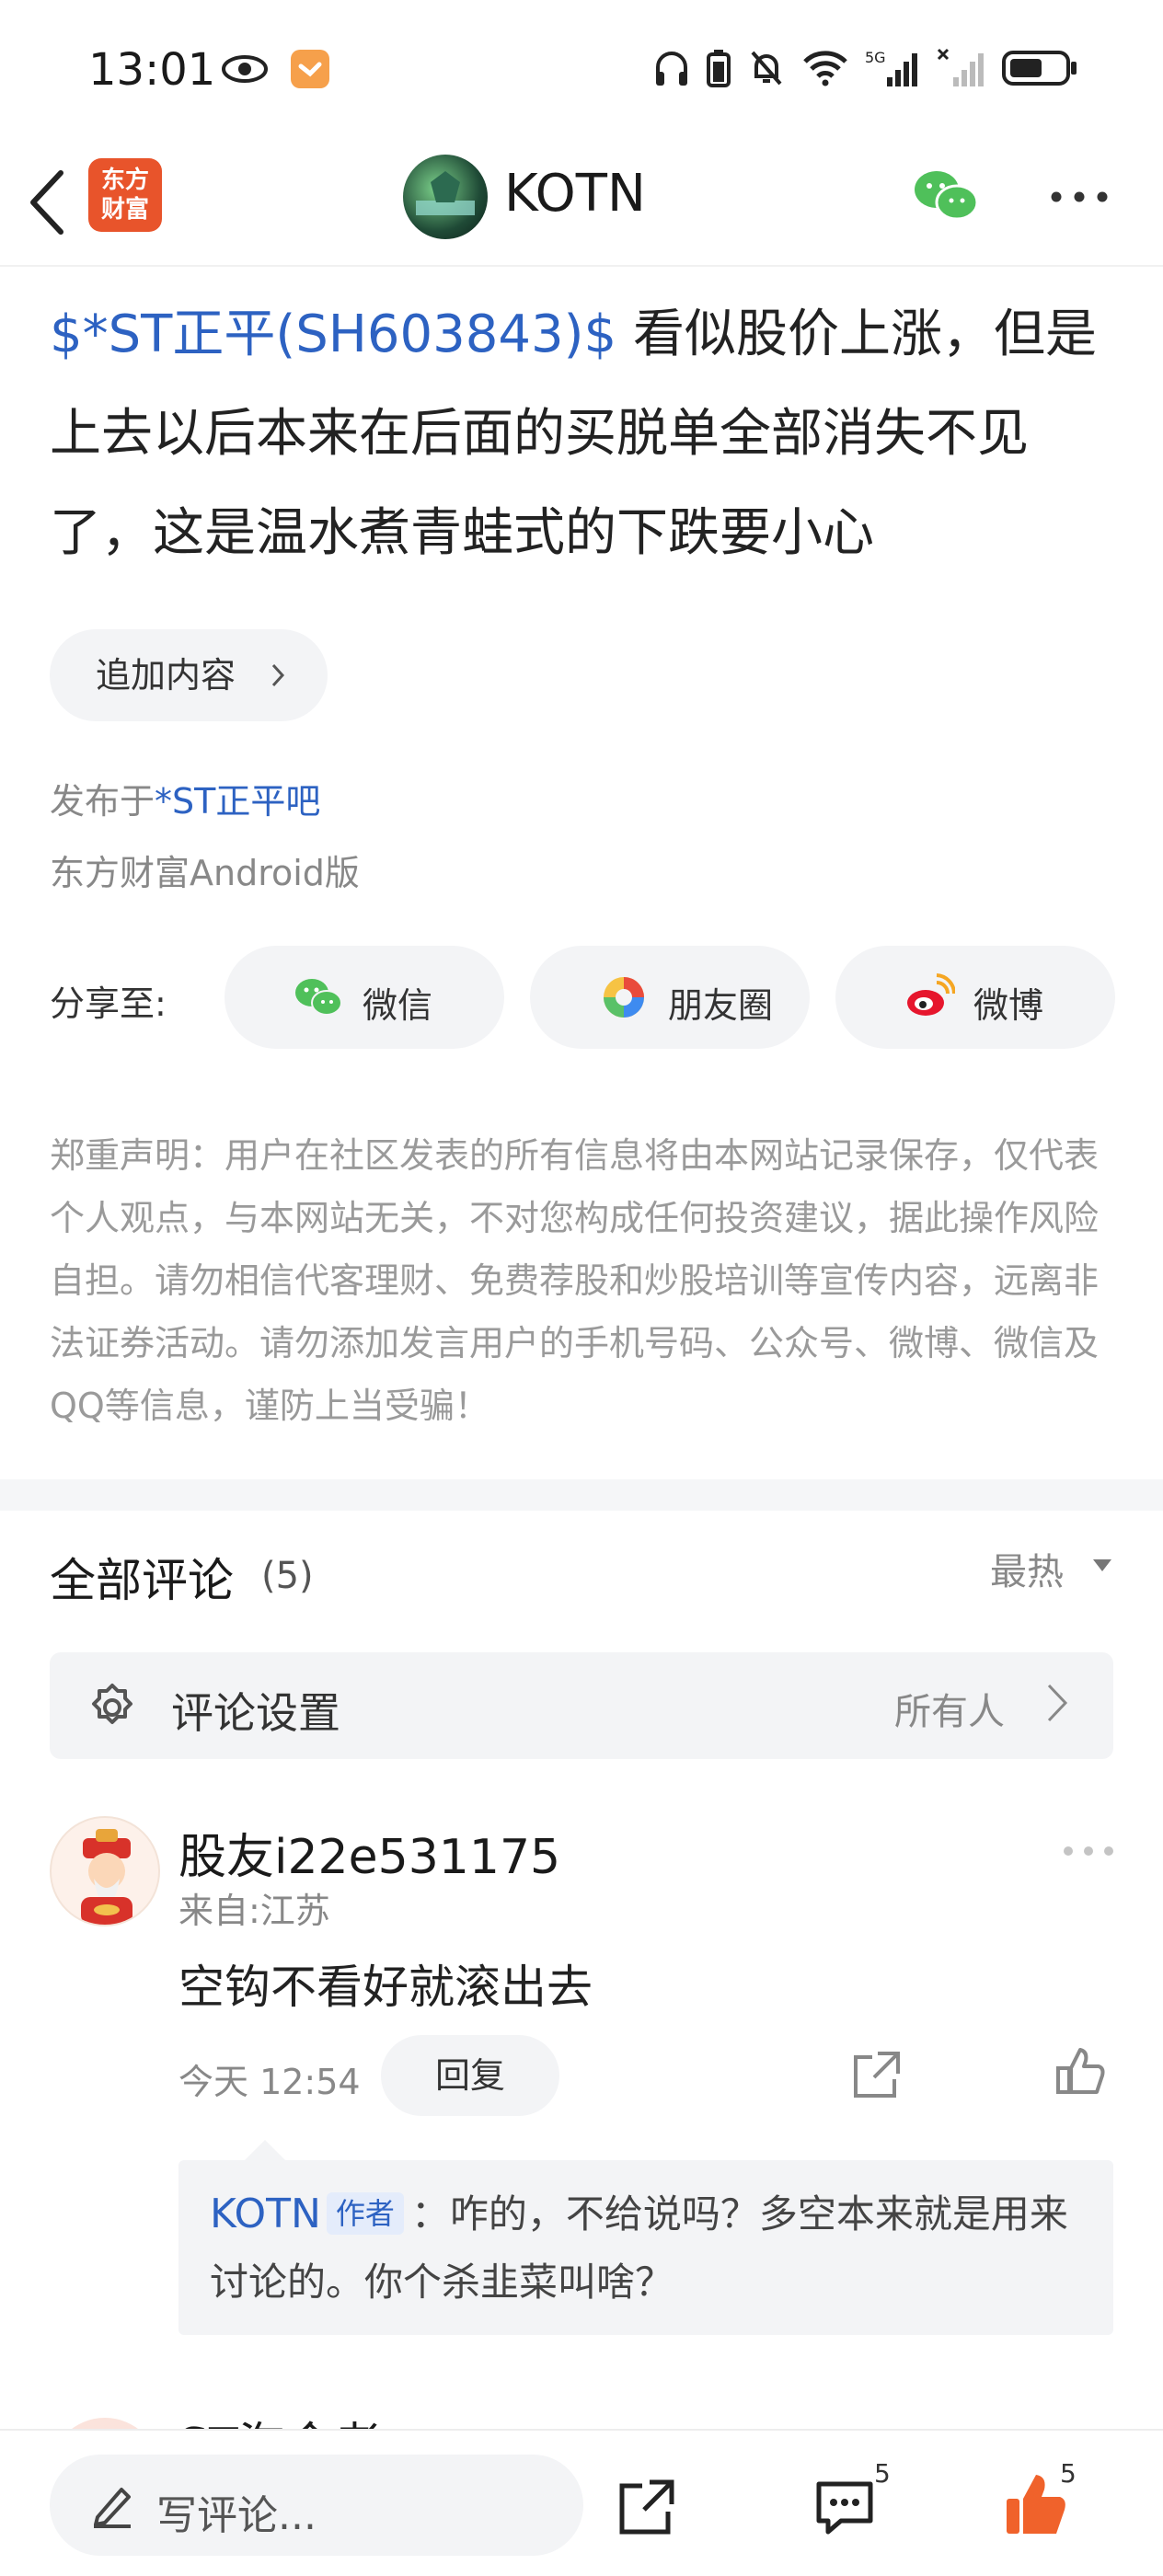 This screenshot has width=1163, height=2576. What do you see at coordinates (646, 2237) in the screenshot?
I see `author-reply: KOTN 作者 ：咋的，不给说吗？多空本来就是用来讨论的。你个杀韭菜叫啥？` at bounding box center [646, 2237].